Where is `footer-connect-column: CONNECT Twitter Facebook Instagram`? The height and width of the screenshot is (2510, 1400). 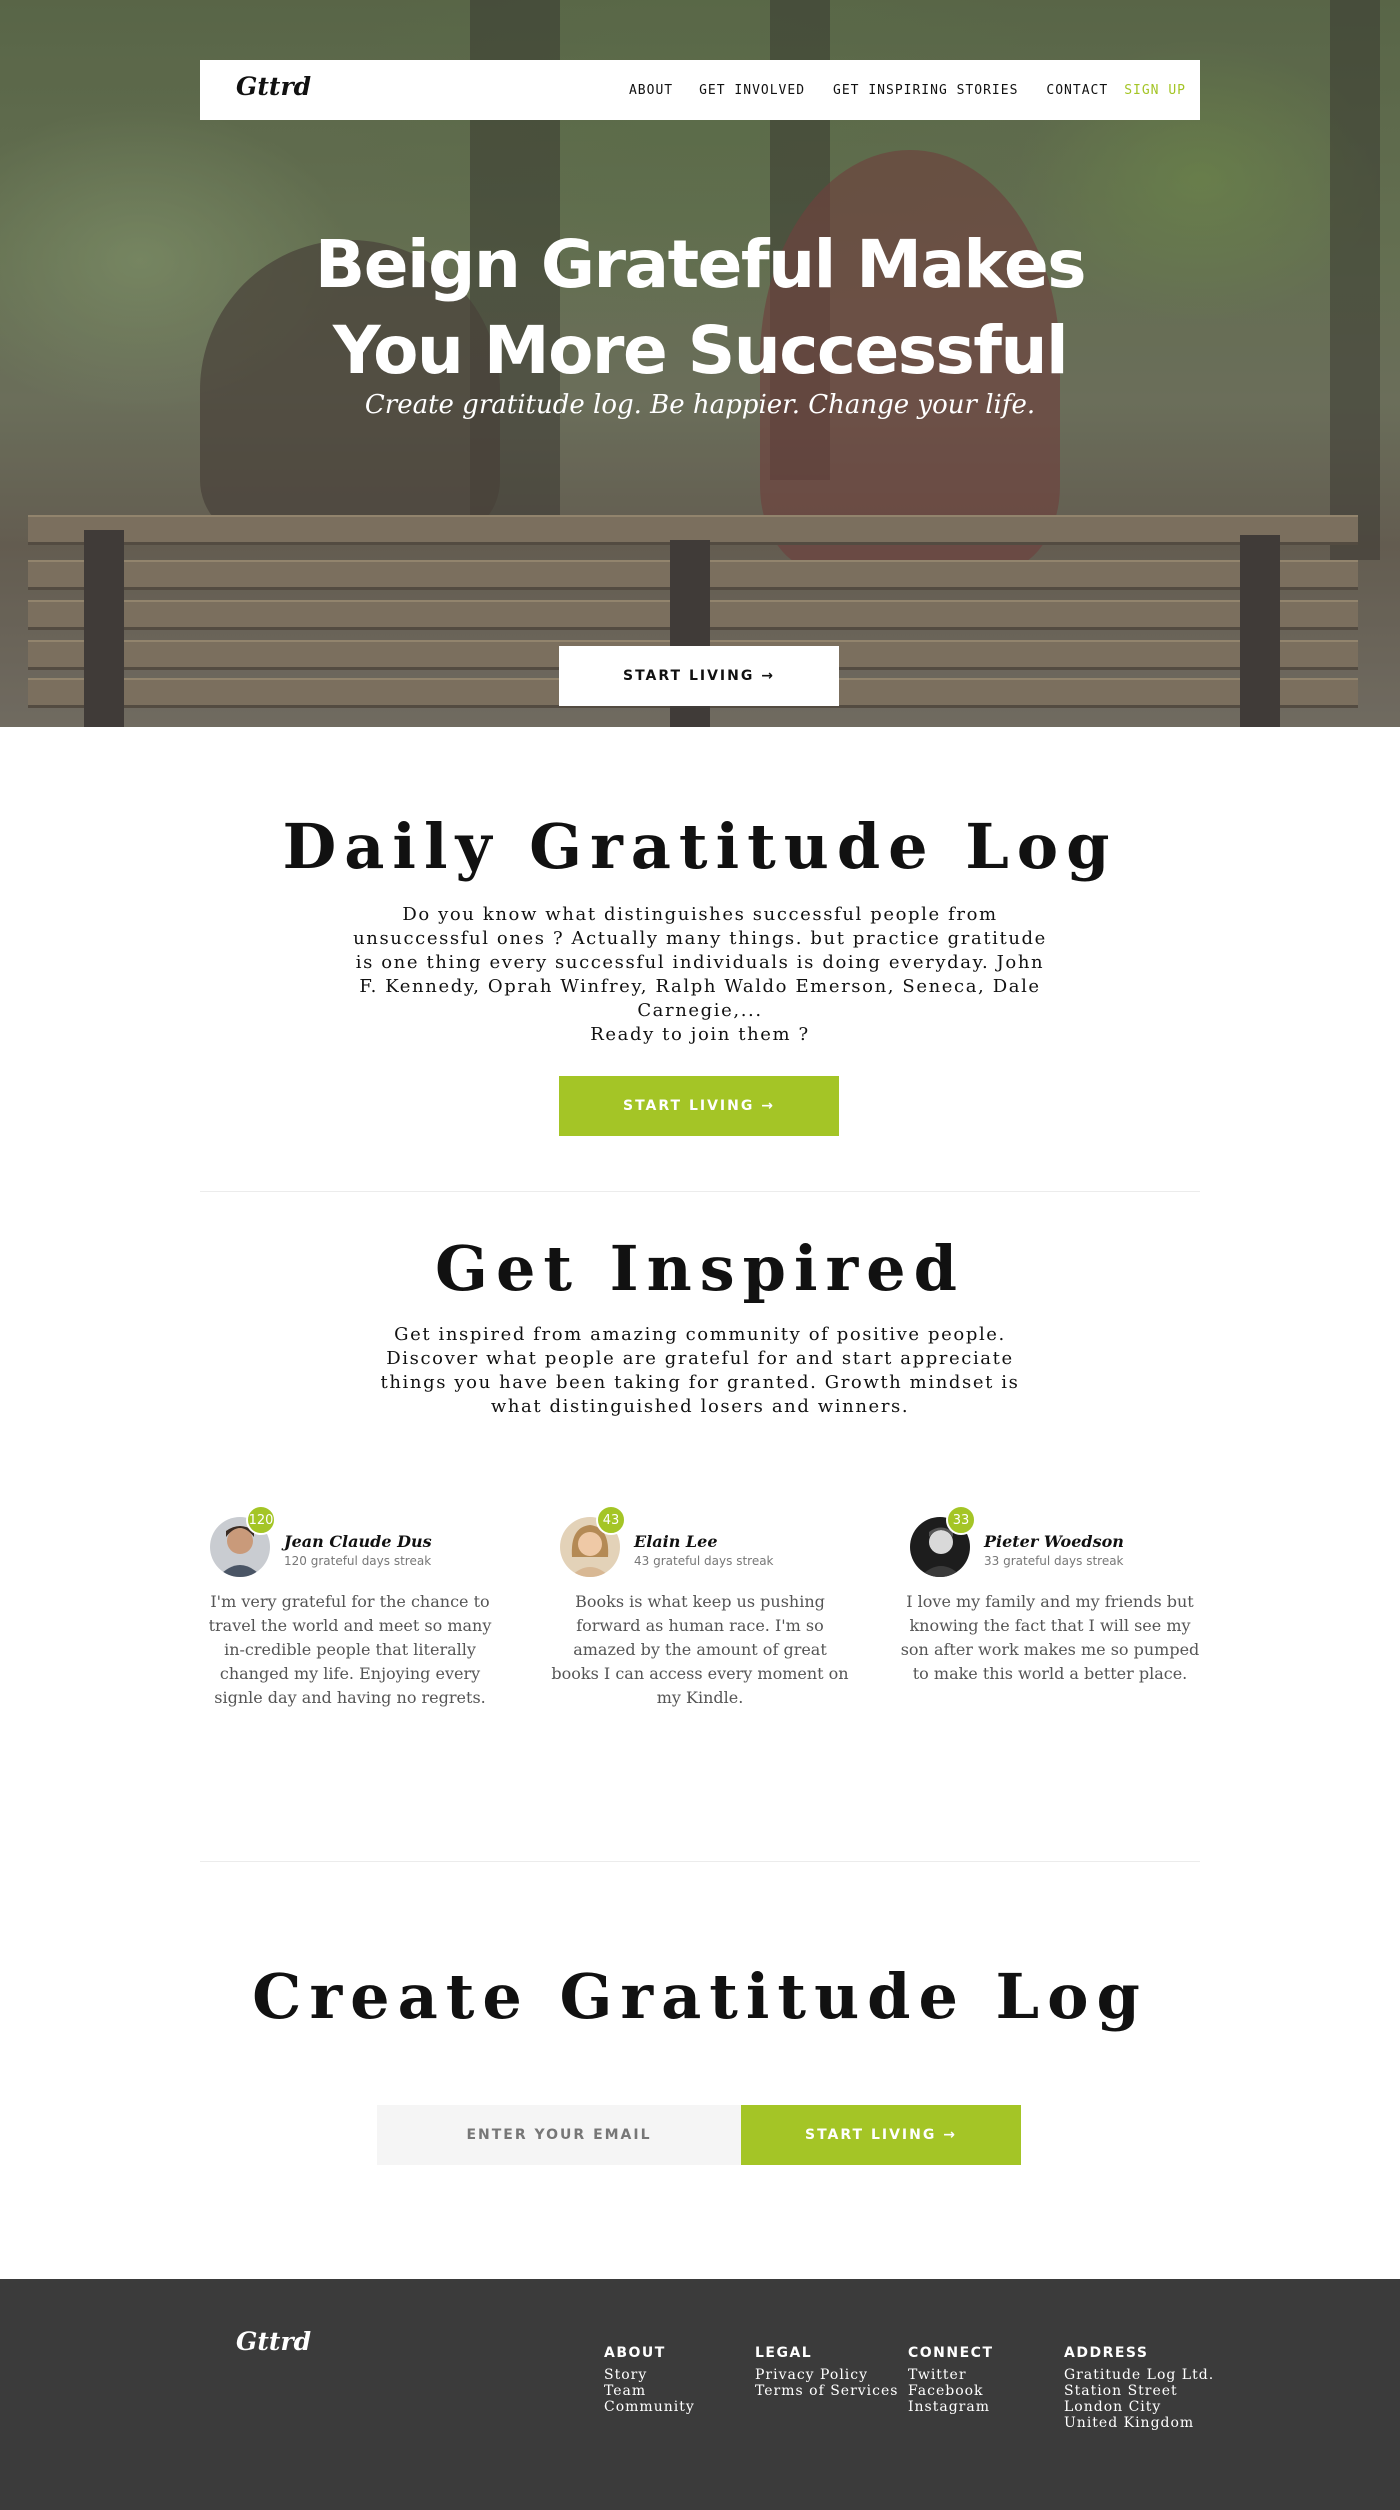
footer-connect-column: CONNECT Twitter Facebook Instagram is located at coordinates (951, 2380).